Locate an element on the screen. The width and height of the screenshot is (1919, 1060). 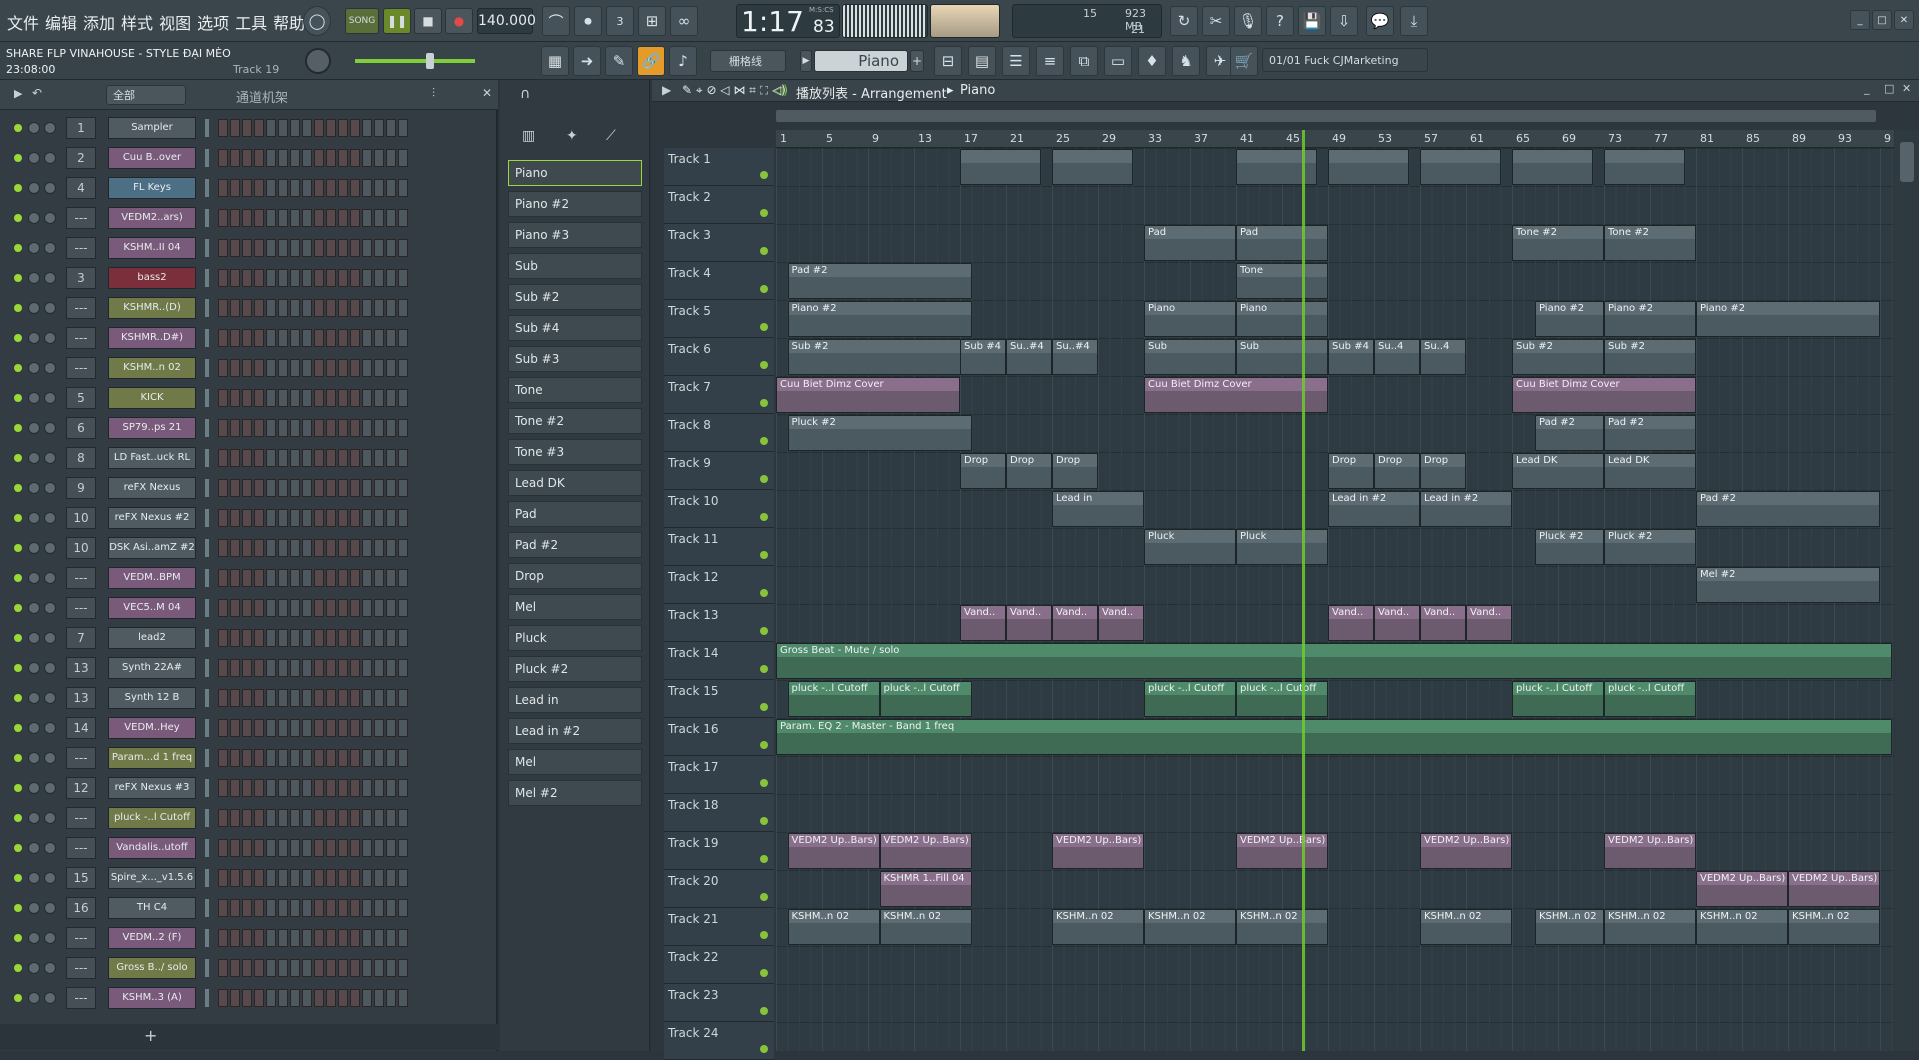
audio-tab-icon: ✦ is located at coordinates (572, 136).